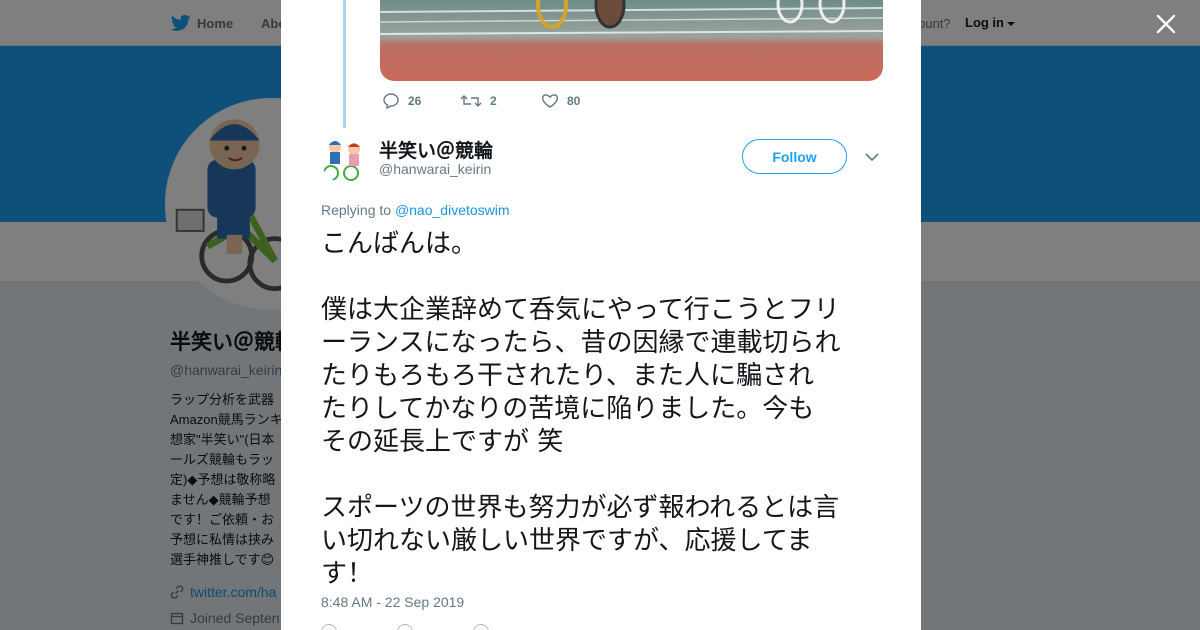 This screenshot has width=1200, height=630. Describe the element at coordinates (401, 101) in the screenshot. I see `quoted-reply-action: 26` at that location.